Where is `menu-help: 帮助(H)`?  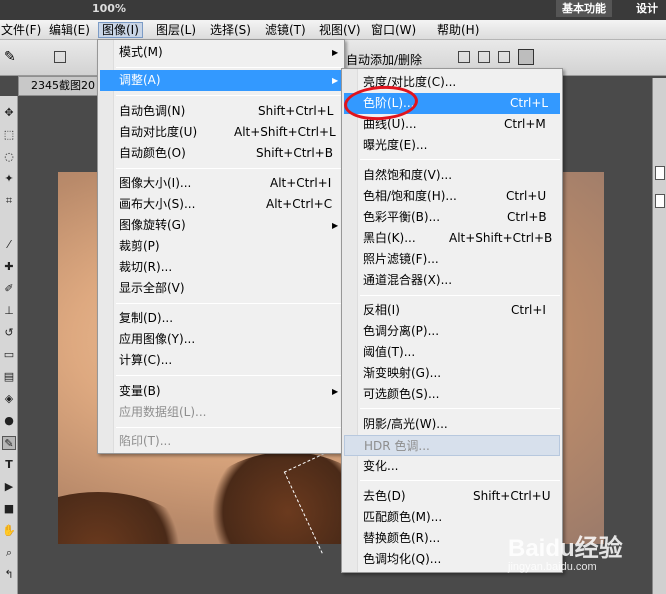 menu-help: 帮助(H) is located at coordinates (458, 30).